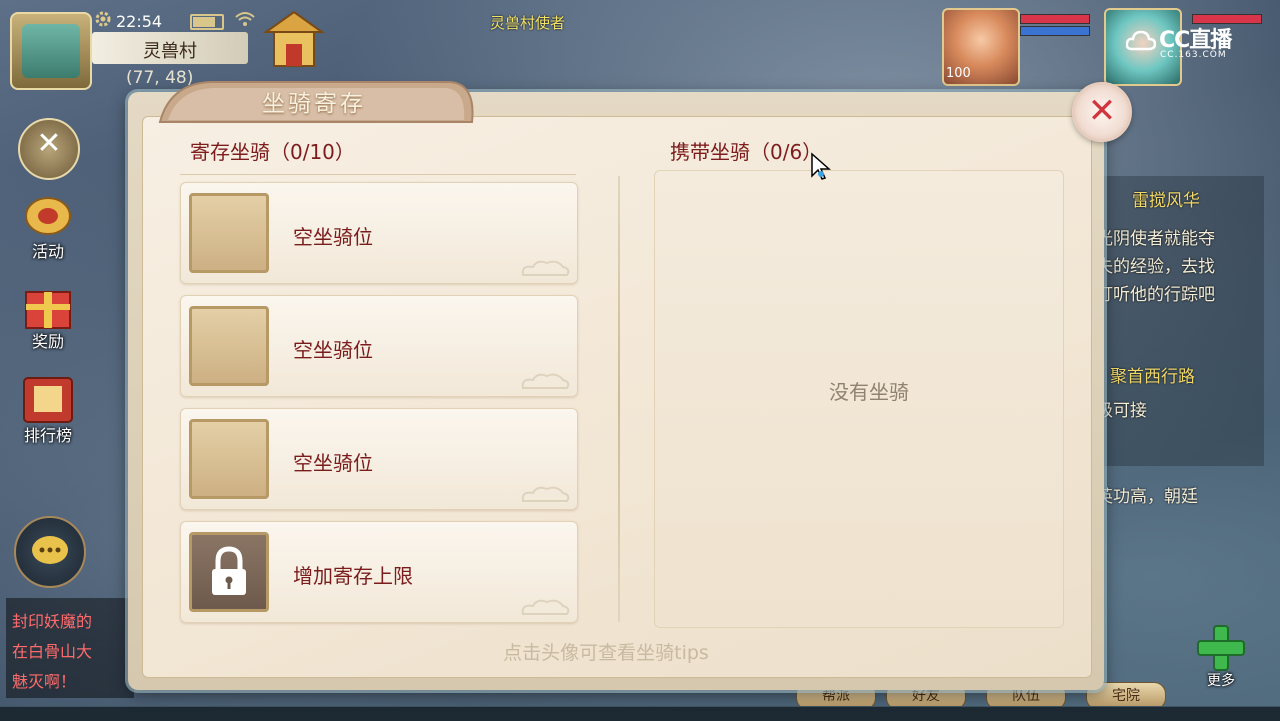 Image resolution: width=1280 pixels, height=721 pixels. Describe the element at coordinates (1221, 648) in the screenshot. I see `plus-icon` at that location.